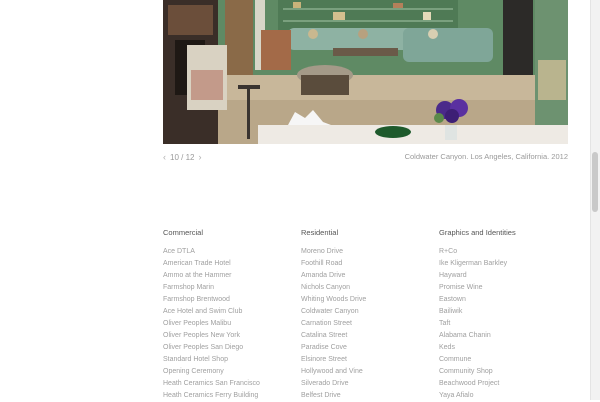 The image size is (600, 402). I want to click on prev-arrow-icon: ‹, so click(164, 157).